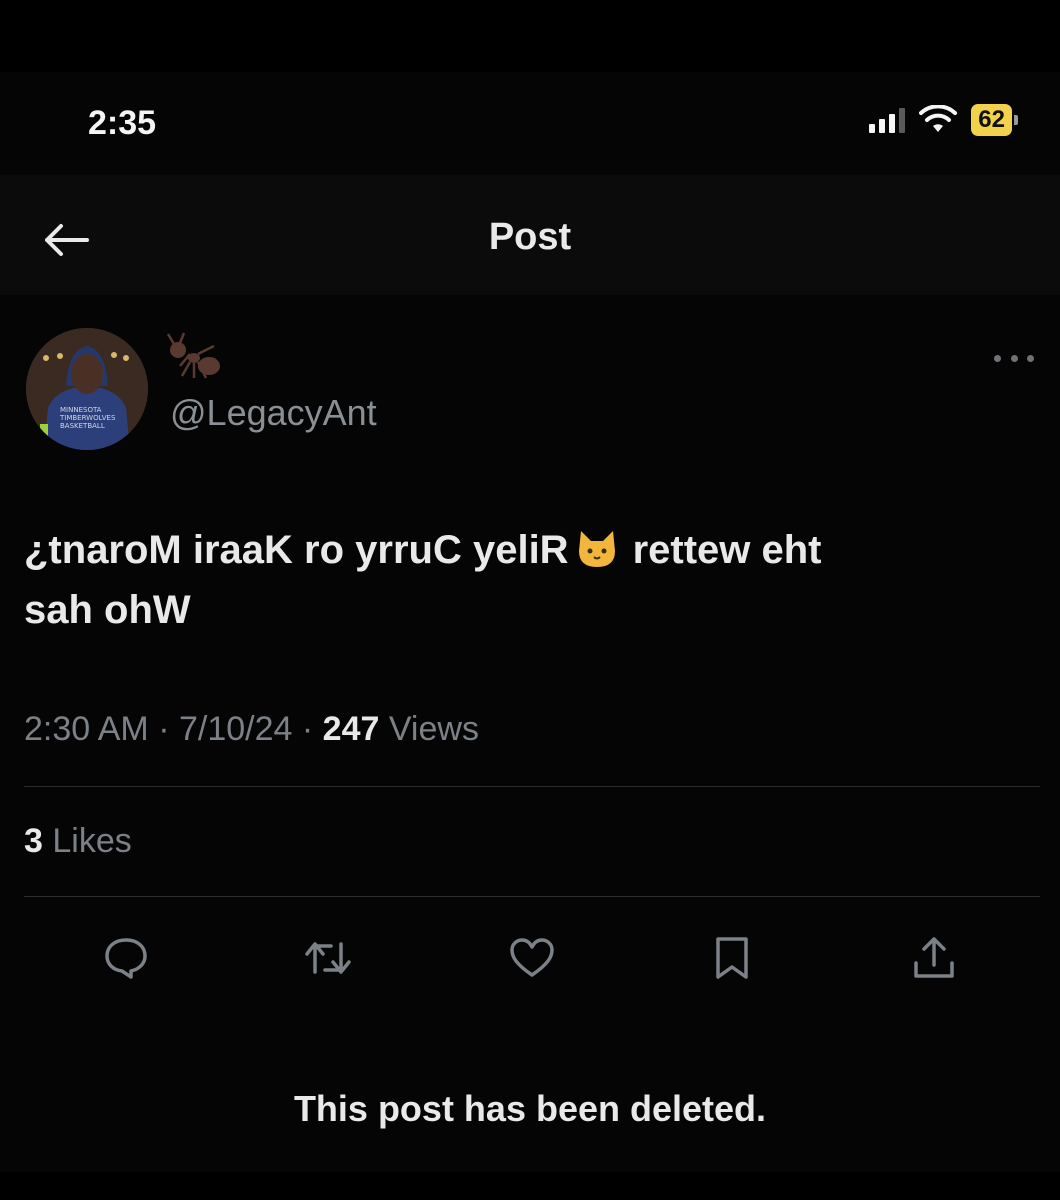  I want to click on post-text-line2: sah ohW, so click(107, 610).